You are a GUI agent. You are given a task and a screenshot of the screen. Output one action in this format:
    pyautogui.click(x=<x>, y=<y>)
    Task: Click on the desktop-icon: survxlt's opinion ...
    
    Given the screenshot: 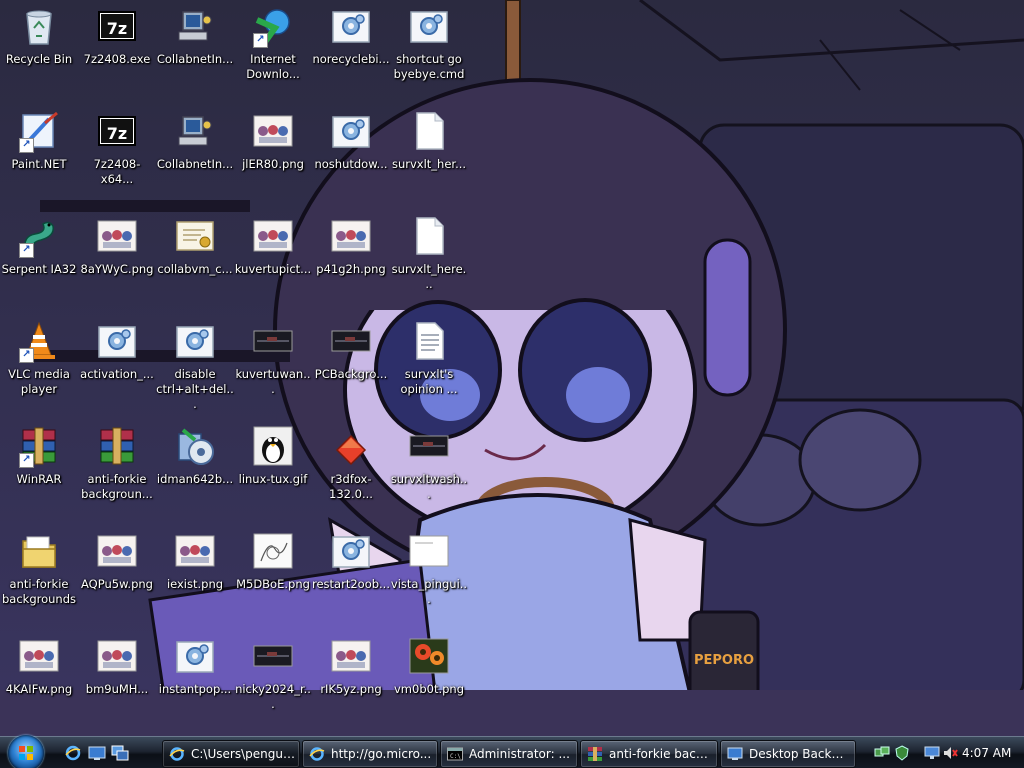 What is the action you would take?
    pyautogui.click(x=429, y=363)
    